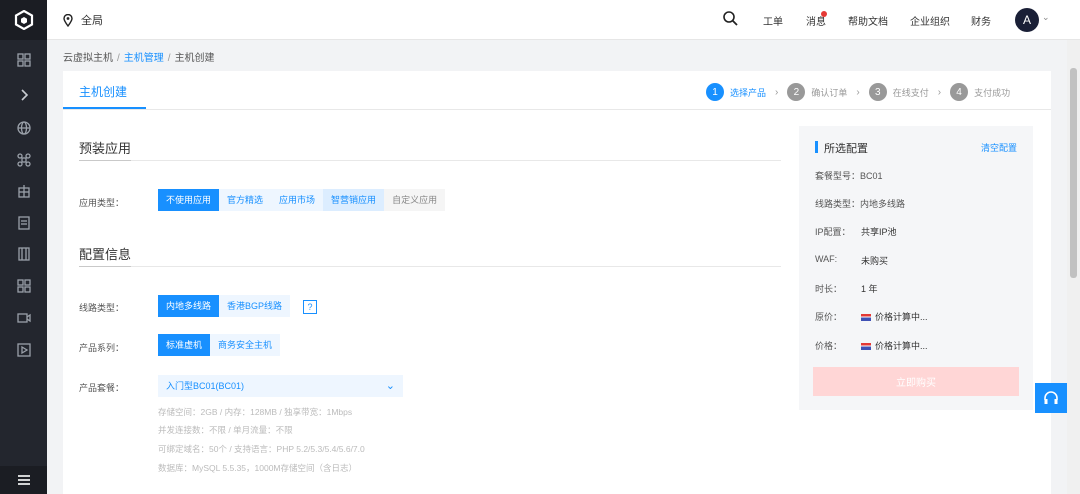  I want to click on option-official: 官方精选, so click(245, 200).